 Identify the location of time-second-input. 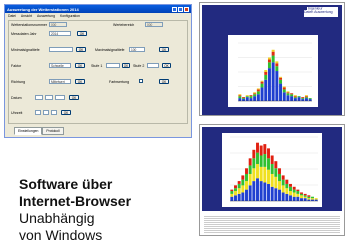
(54, 112).